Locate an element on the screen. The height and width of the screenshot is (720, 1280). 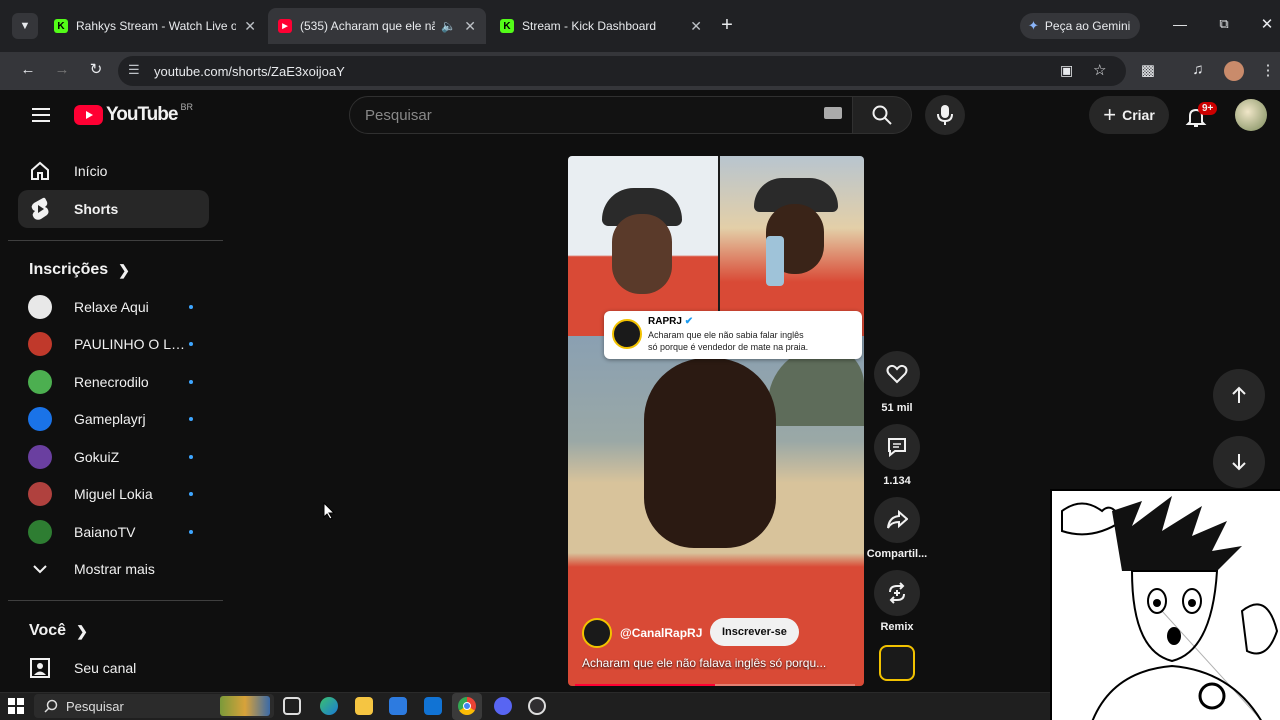
site-info-icon: ☰ is located at coordinates (134, 70).